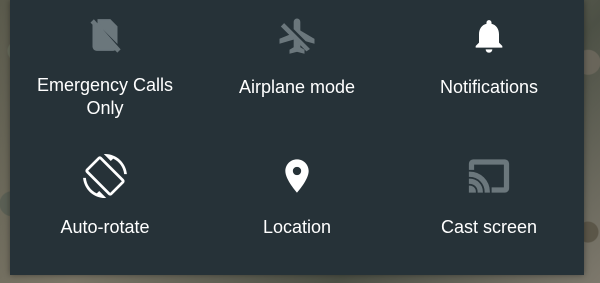 This screenshot has width=600, height=283. Describe the element at coordinates (105, 35) in the screenshot. I see `no-sim-icon` at that location.